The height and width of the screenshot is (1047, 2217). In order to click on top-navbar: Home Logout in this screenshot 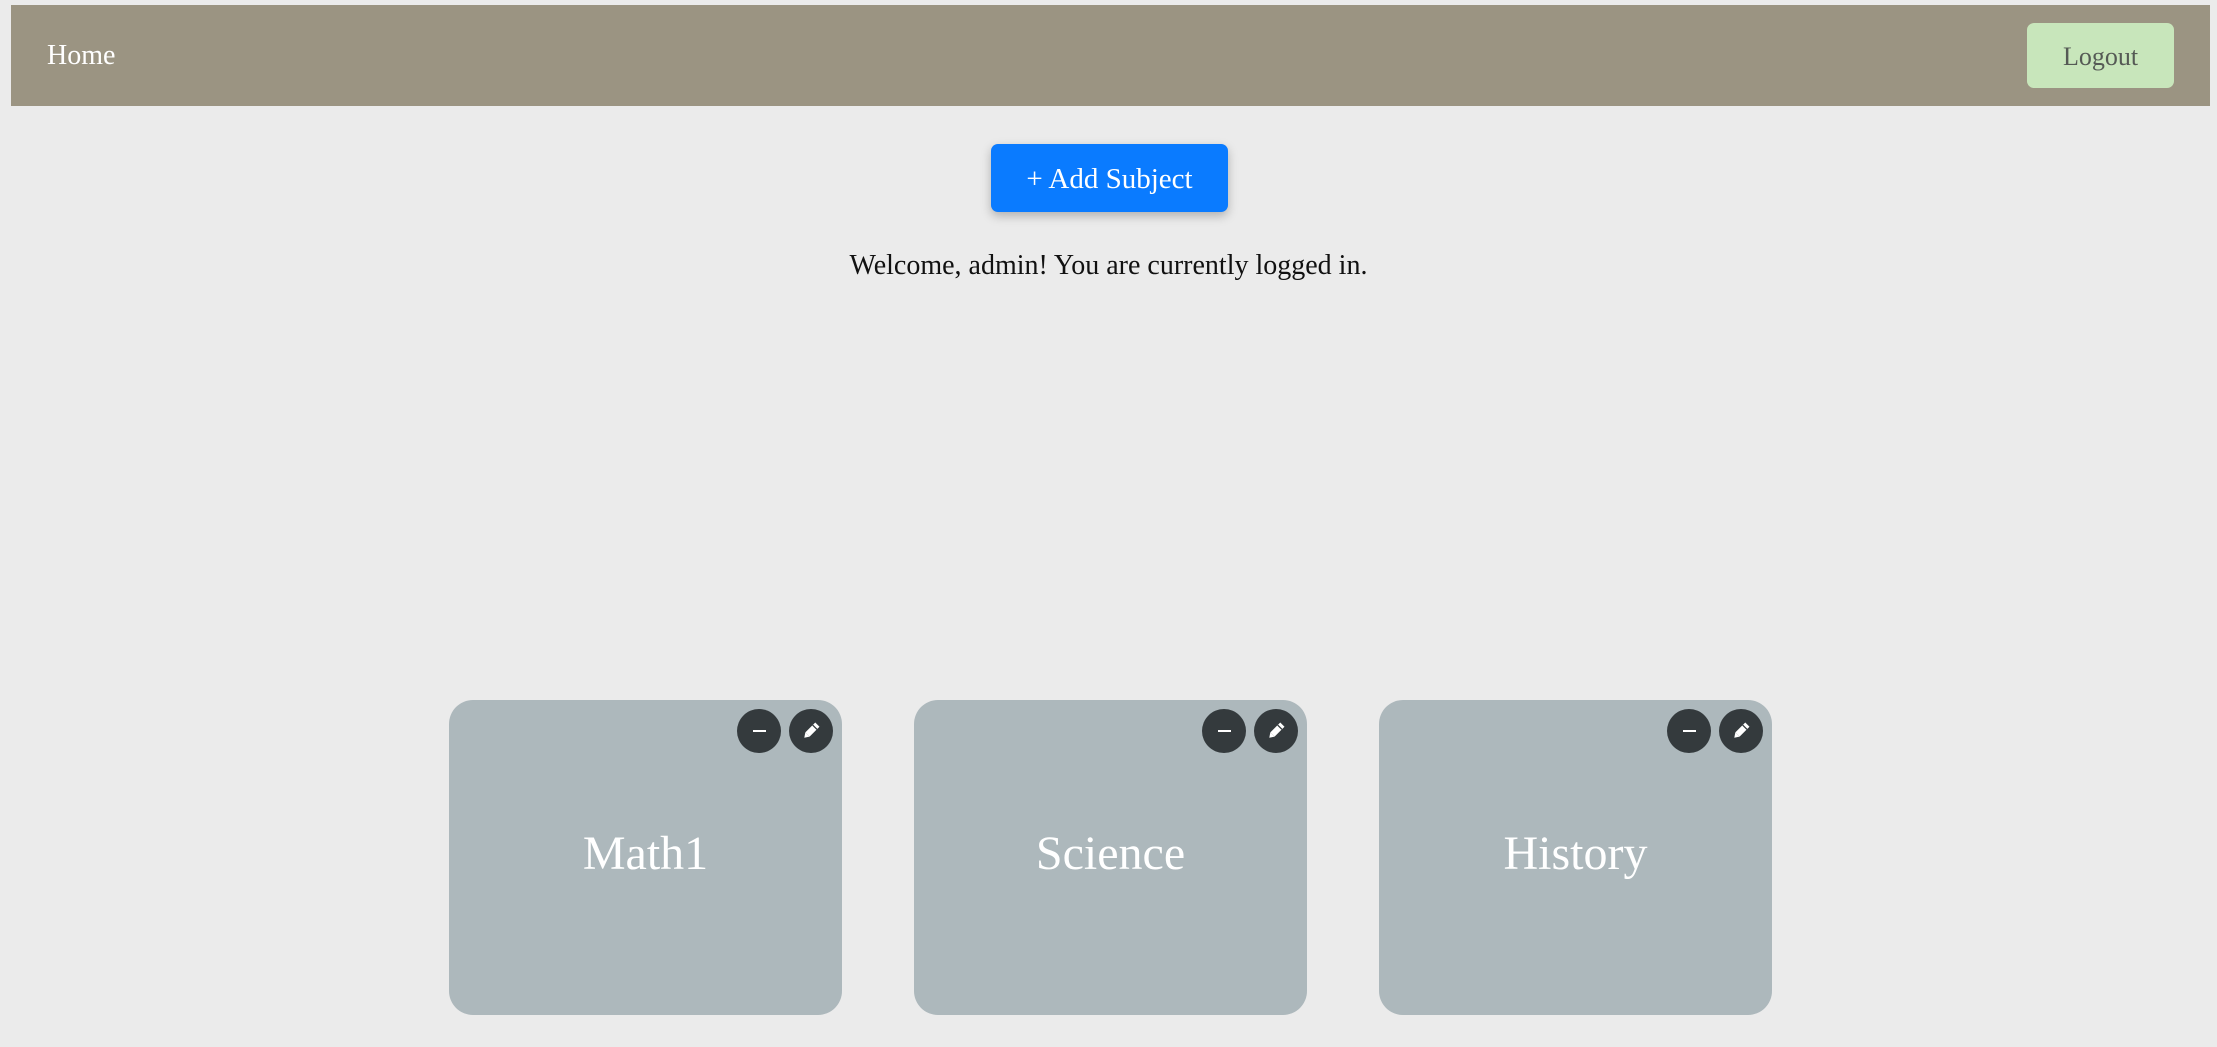, I will do `click(1110, 55)`.